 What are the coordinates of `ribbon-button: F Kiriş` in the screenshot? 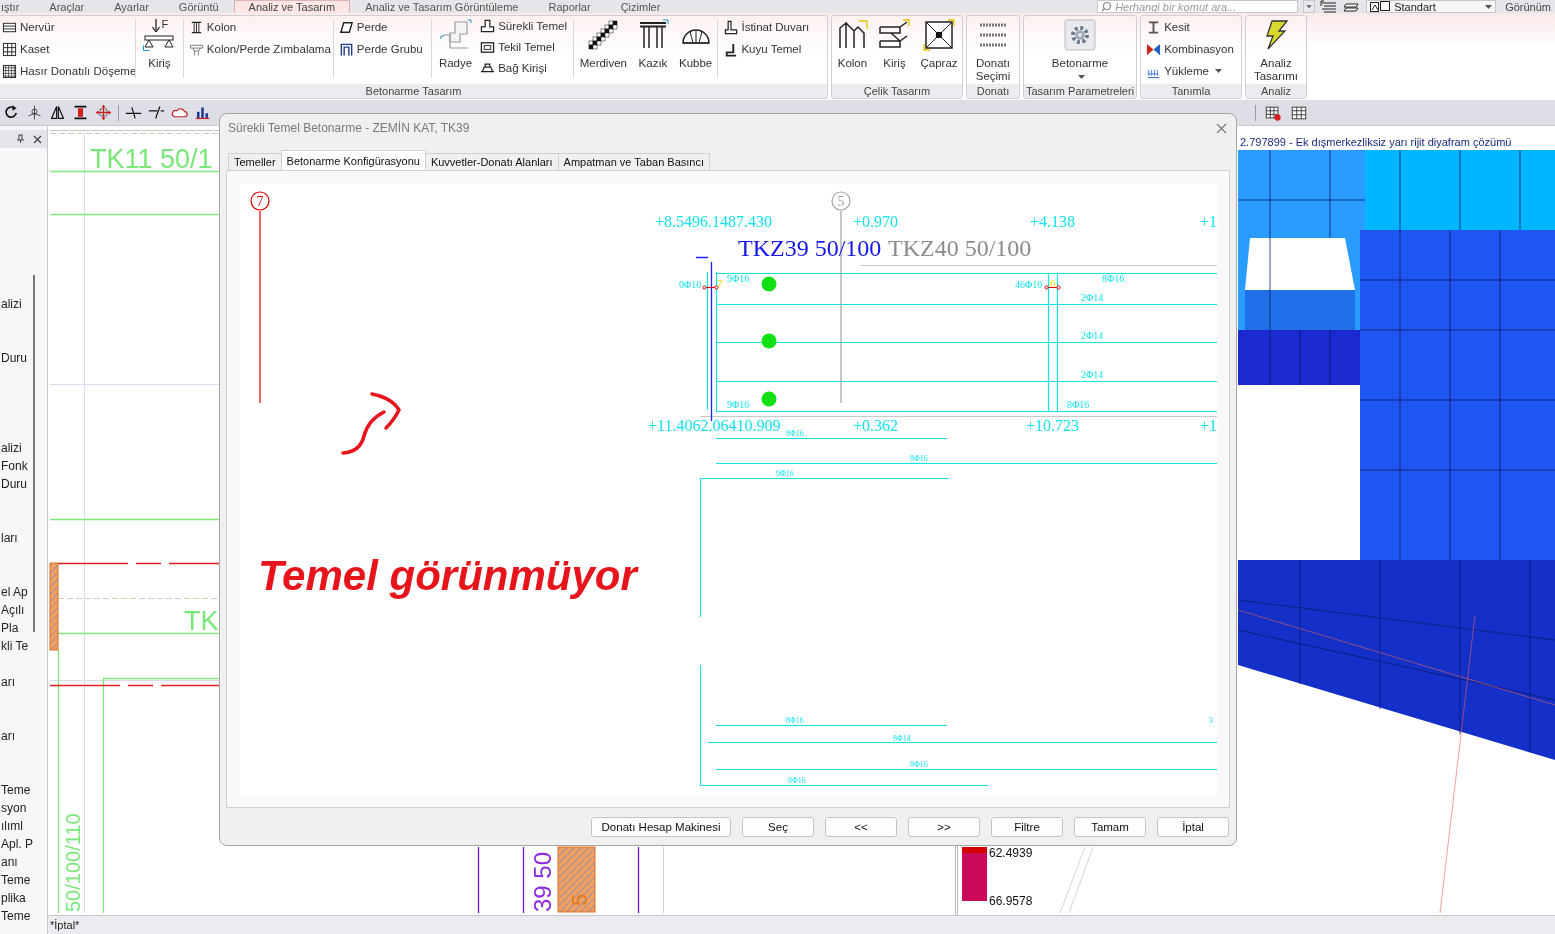 It's located at (159, 47).